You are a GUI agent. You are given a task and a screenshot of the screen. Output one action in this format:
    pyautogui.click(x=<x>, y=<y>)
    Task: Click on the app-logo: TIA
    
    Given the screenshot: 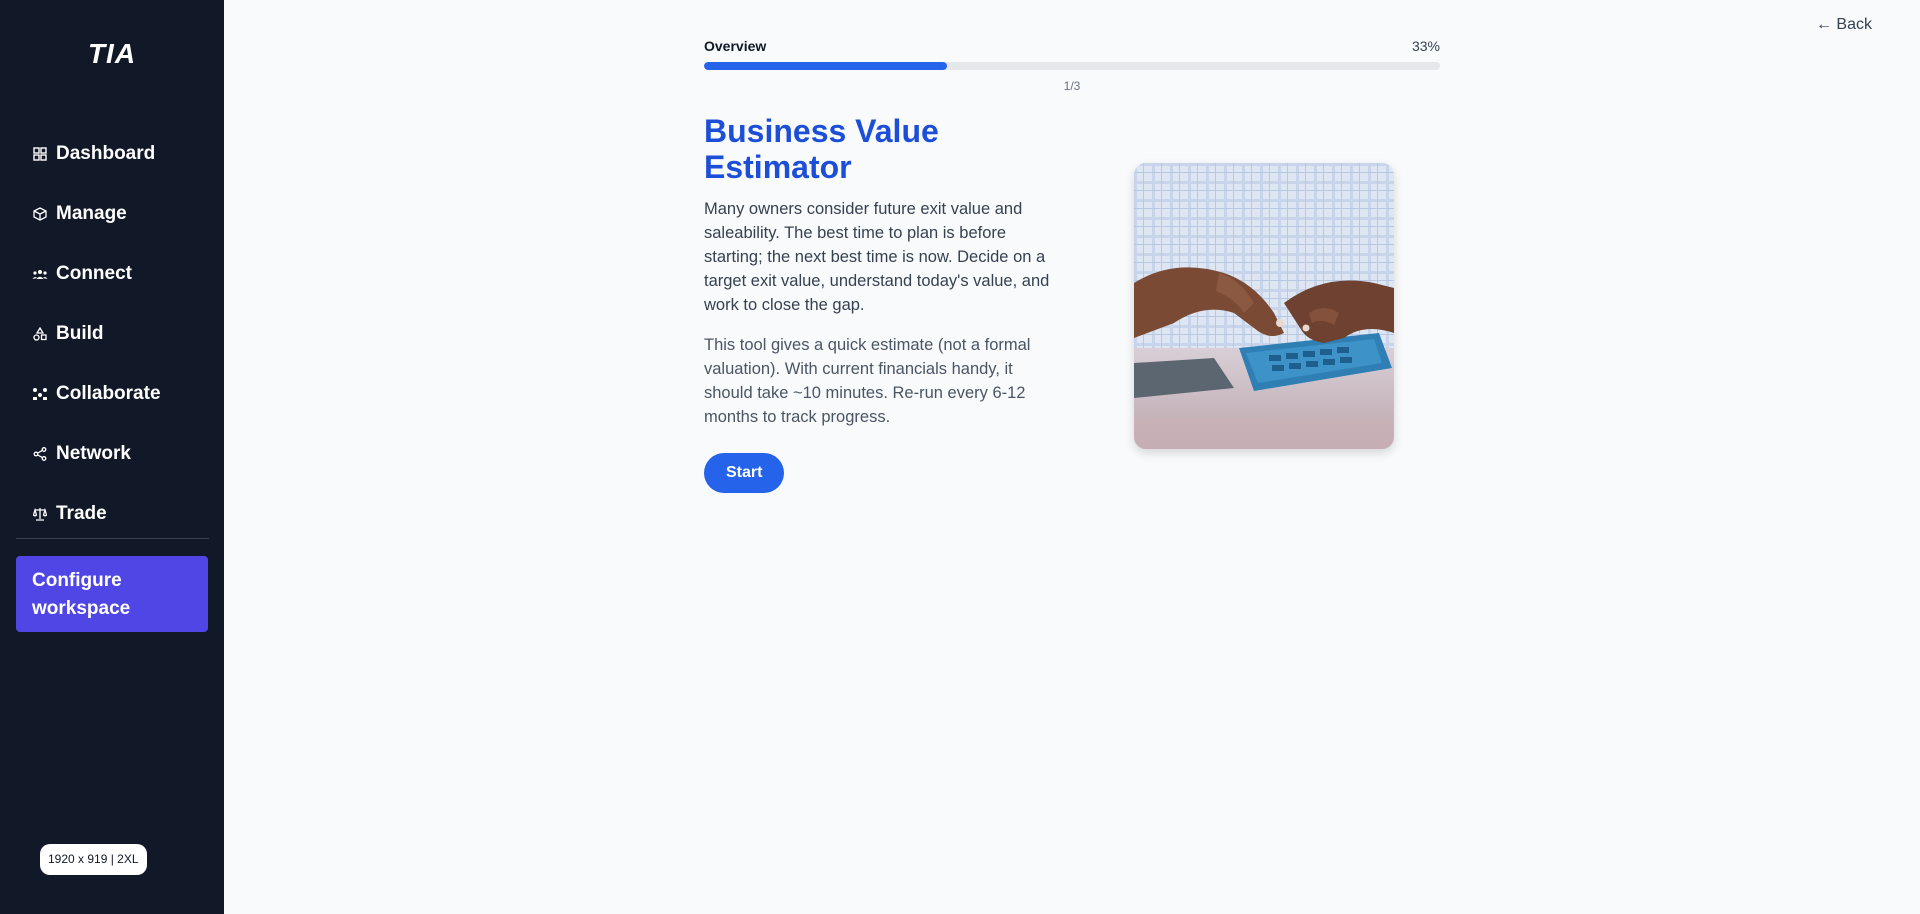 What is the action you would take?
    pyautogui.click(x=112, y=54)
    